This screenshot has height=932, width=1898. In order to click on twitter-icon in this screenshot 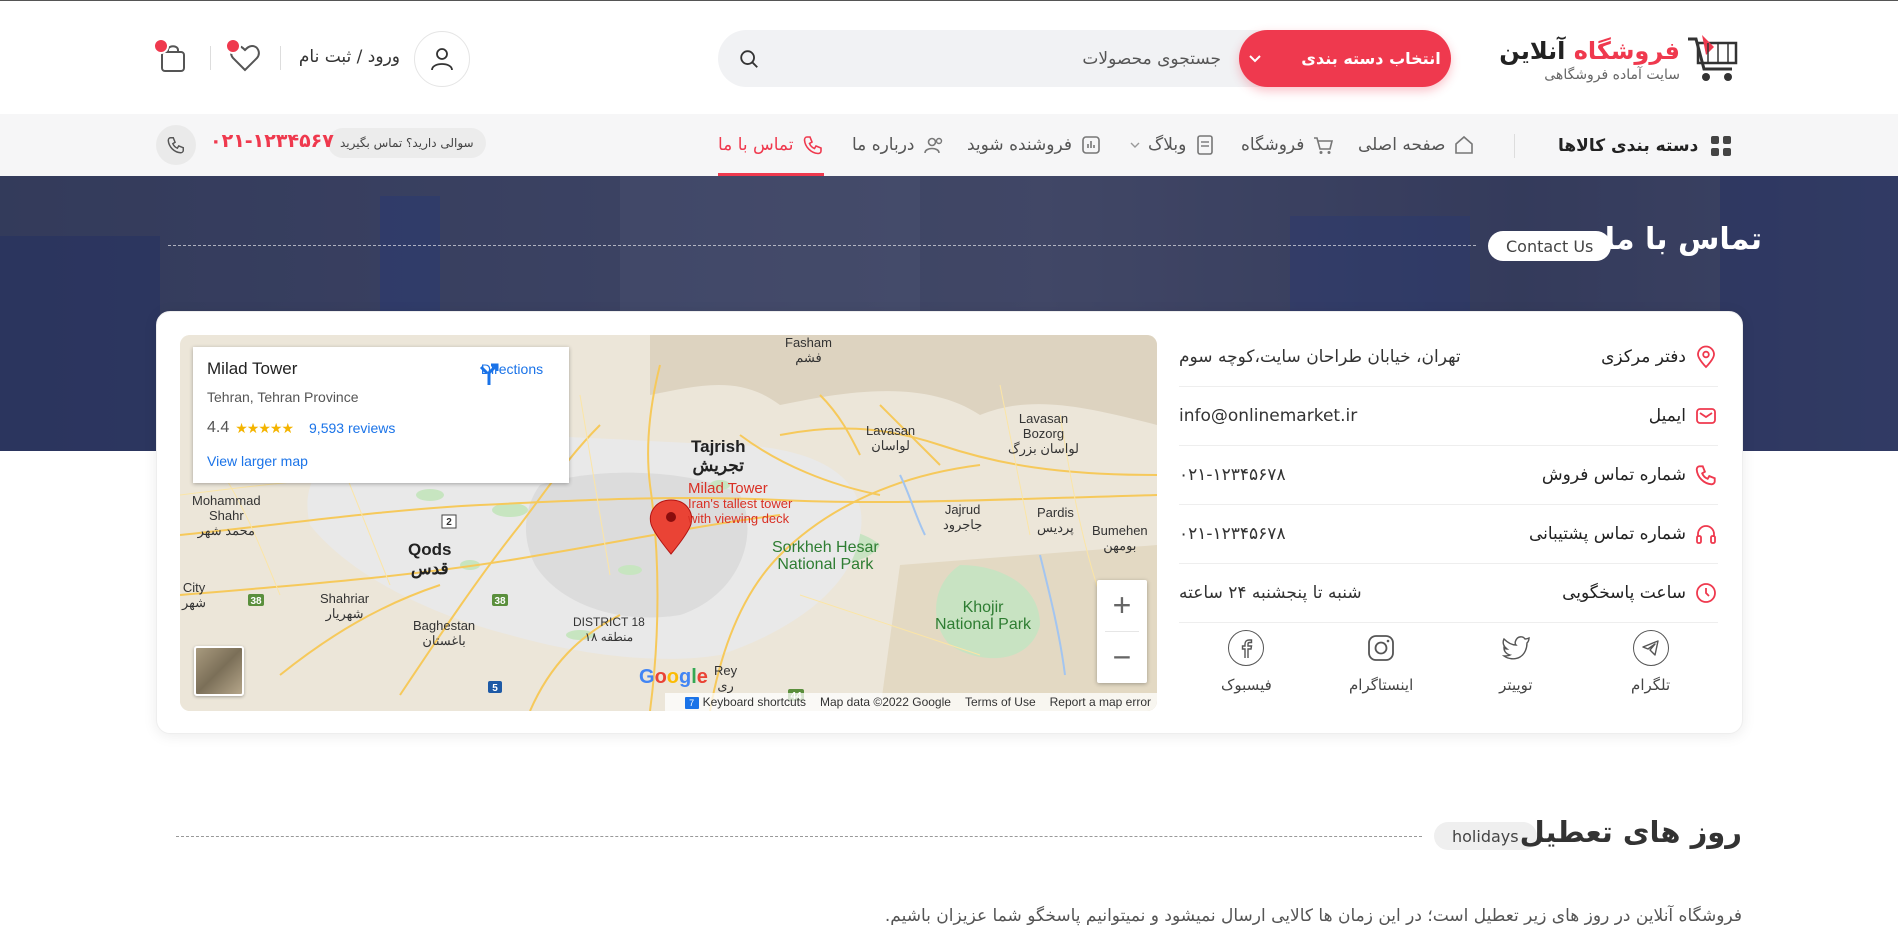, I will do `click(1516, 648)`.